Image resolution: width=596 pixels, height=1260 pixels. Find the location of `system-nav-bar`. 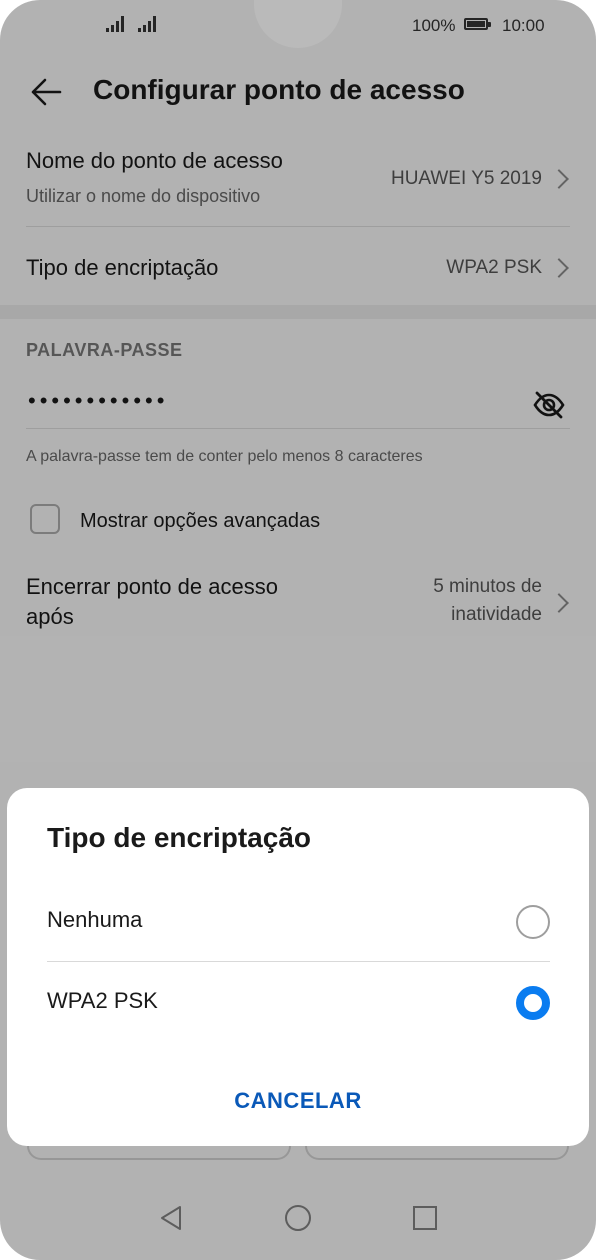

system-nav-bar is located at coordinates (298, 1220).